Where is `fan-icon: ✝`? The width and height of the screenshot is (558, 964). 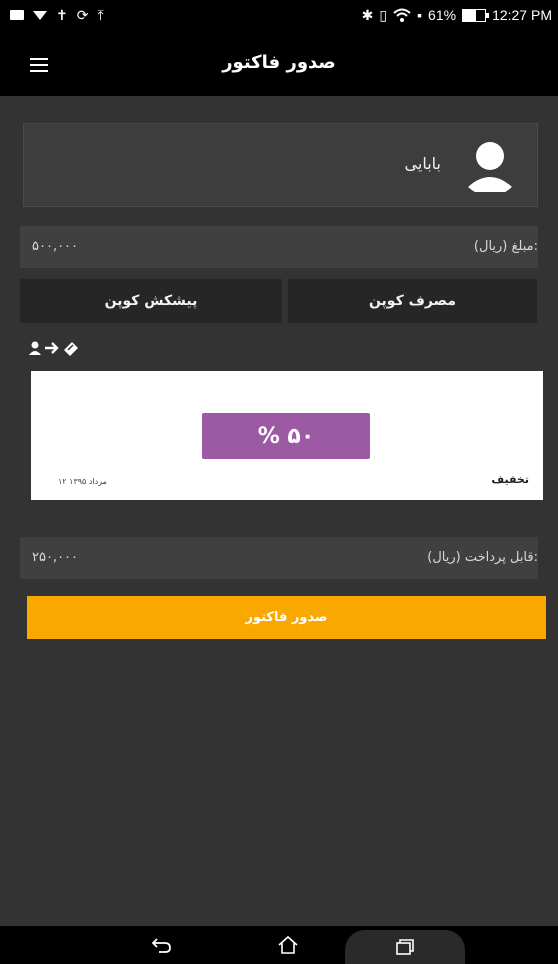 fan-icon: ✝ is located at coordinates (62, 15).